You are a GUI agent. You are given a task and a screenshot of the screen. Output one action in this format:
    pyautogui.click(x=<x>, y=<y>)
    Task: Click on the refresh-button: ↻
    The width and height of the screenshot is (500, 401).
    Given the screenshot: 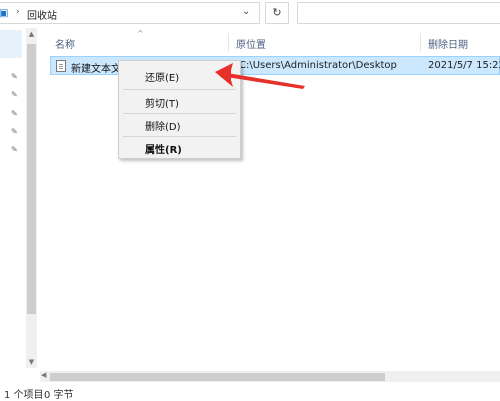 What is the action you would take?
    pyautogui.click(x=277, y=13)
    